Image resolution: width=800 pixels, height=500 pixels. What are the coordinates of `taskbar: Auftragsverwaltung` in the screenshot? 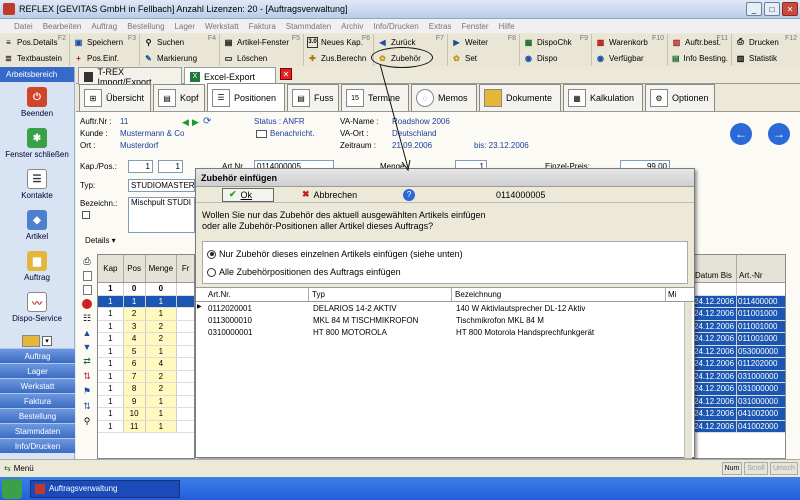 It's located at (400, 488).